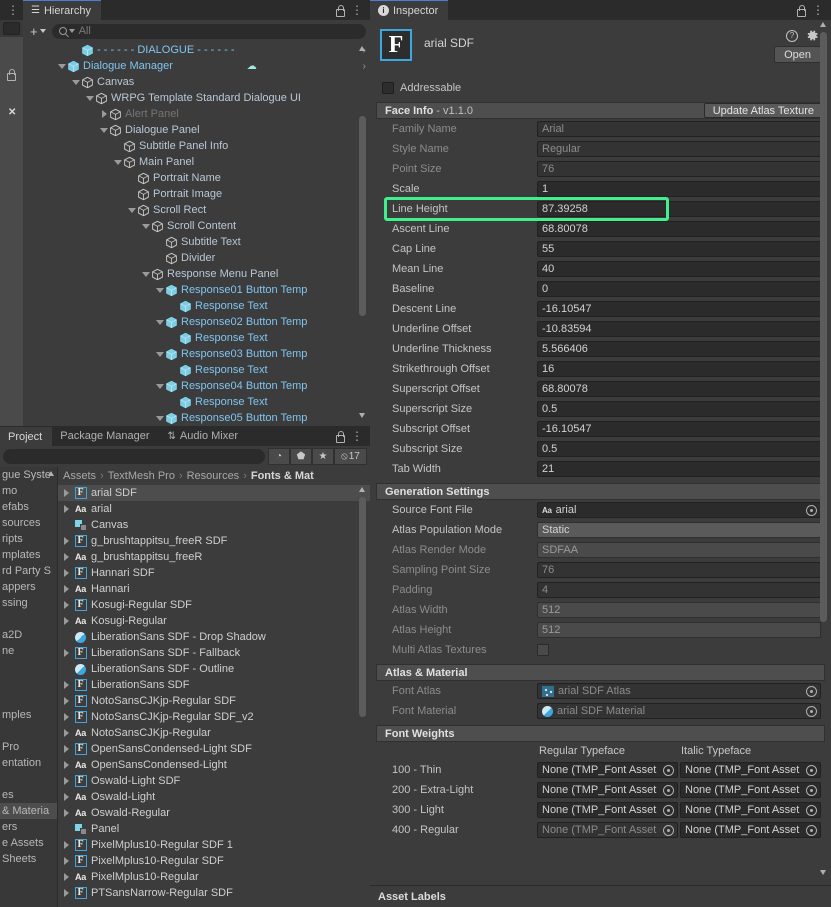 This screenshot has width=831, height=907. I want to click on project-scrollbar, so click(362, 702).